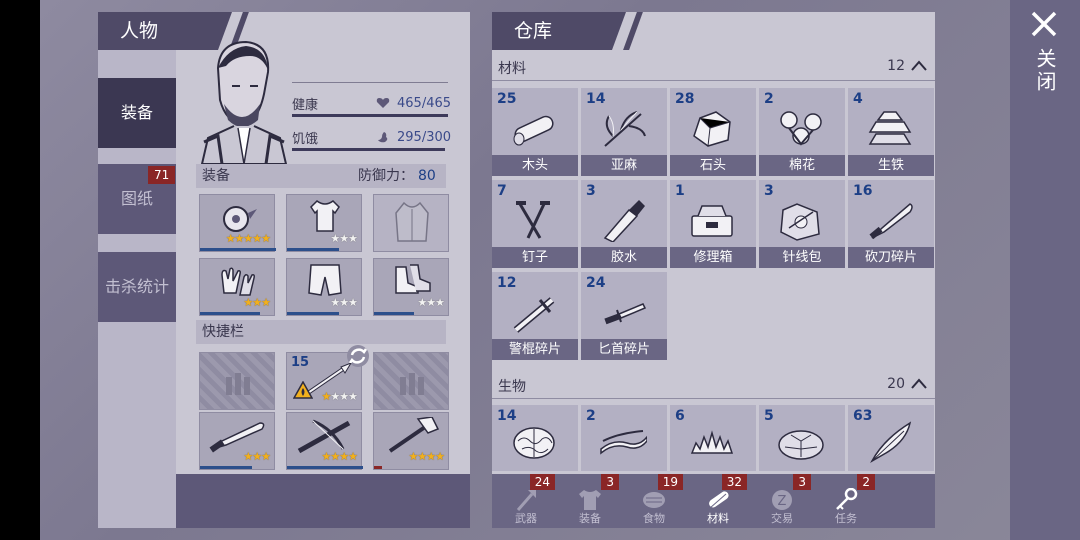 Image resolution: width=1080 pixels, height=540 pixels. I want to click on flax-icon, so click(625, 129).